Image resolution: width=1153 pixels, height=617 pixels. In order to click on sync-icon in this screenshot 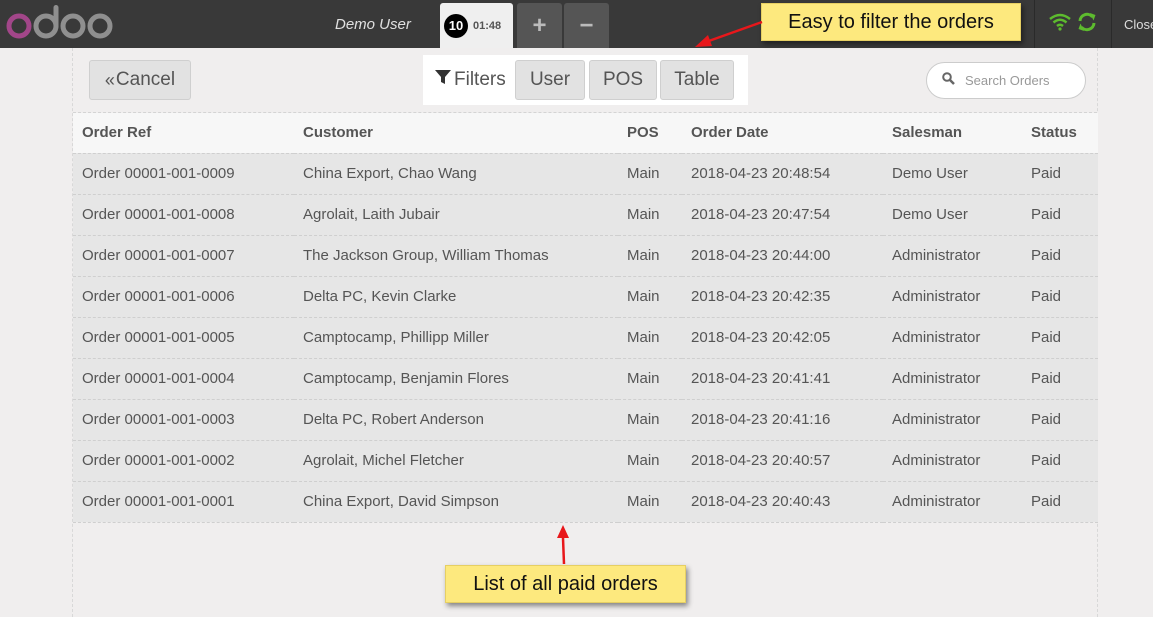, I will do `click(1087, 24)`.